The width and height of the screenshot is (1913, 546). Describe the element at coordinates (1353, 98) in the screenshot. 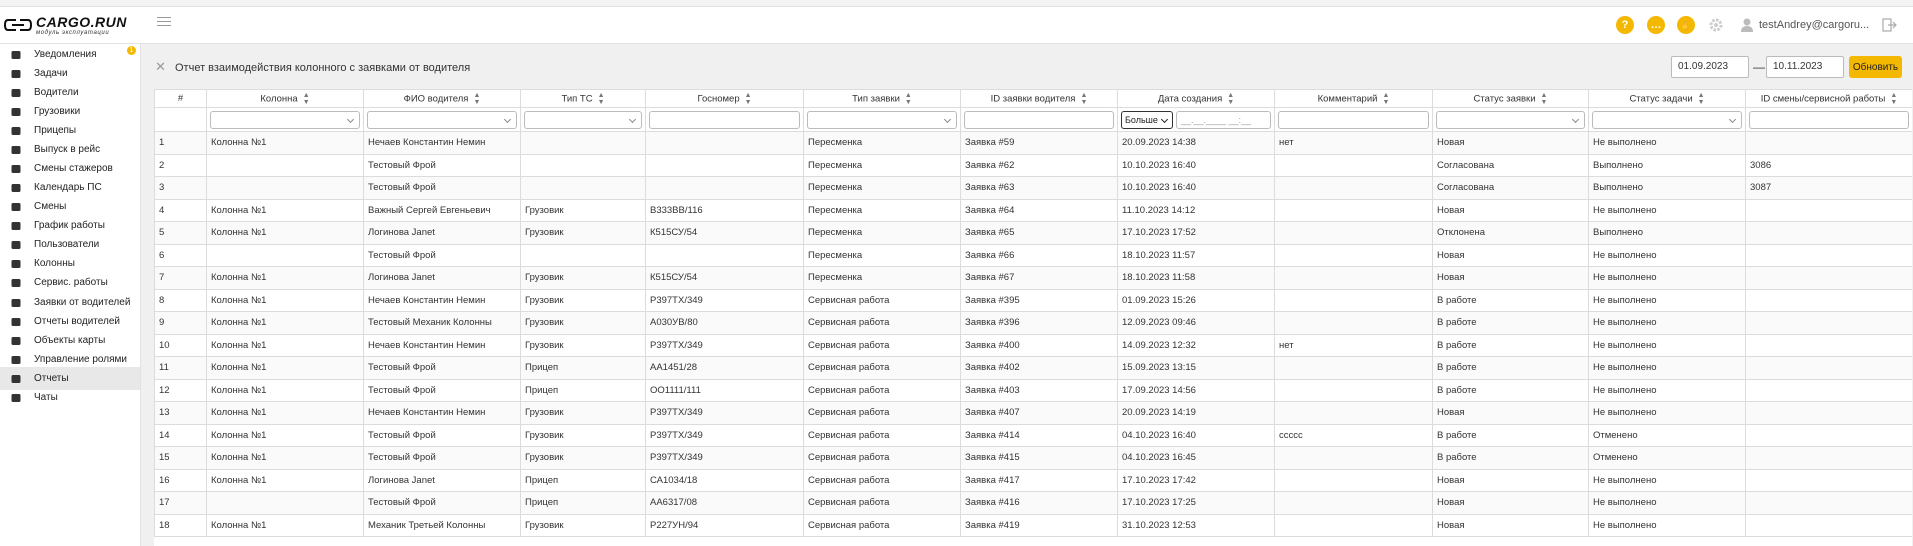

I see `column-header: Комментарий ▲ ▼` at that location.